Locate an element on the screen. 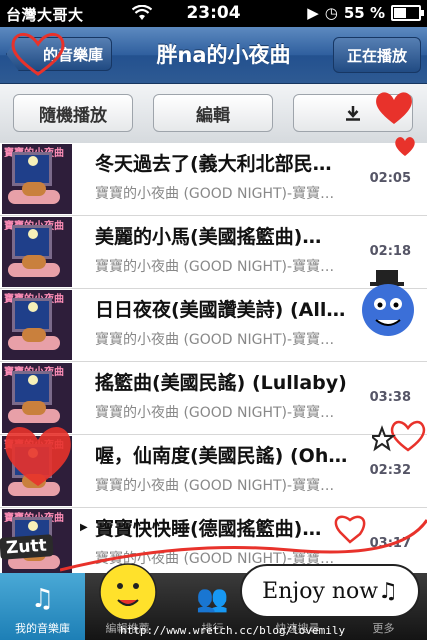 Image resolution: width=427 pixels, height=640 pixels. song-duration: 03:38 is located at coordinates (390, 397).